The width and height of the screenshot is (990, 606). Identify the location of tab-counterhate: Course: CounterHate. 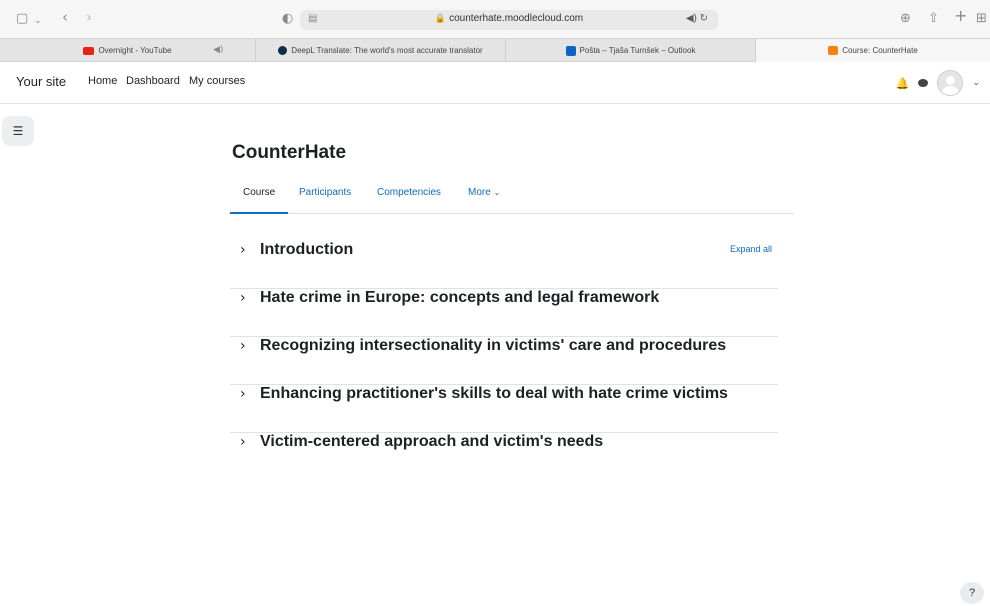
(873, 50).